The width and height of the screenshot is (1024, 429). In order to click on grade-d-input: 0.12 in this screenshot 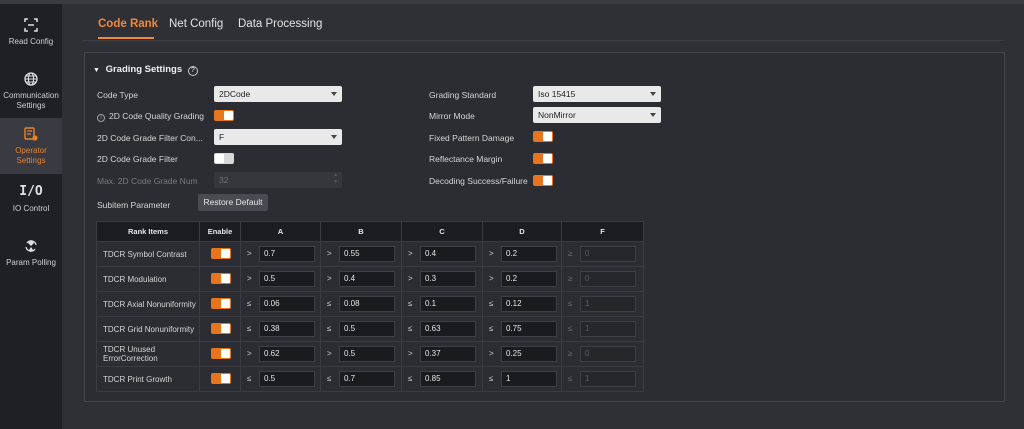, I will do `click(529, 304)`.